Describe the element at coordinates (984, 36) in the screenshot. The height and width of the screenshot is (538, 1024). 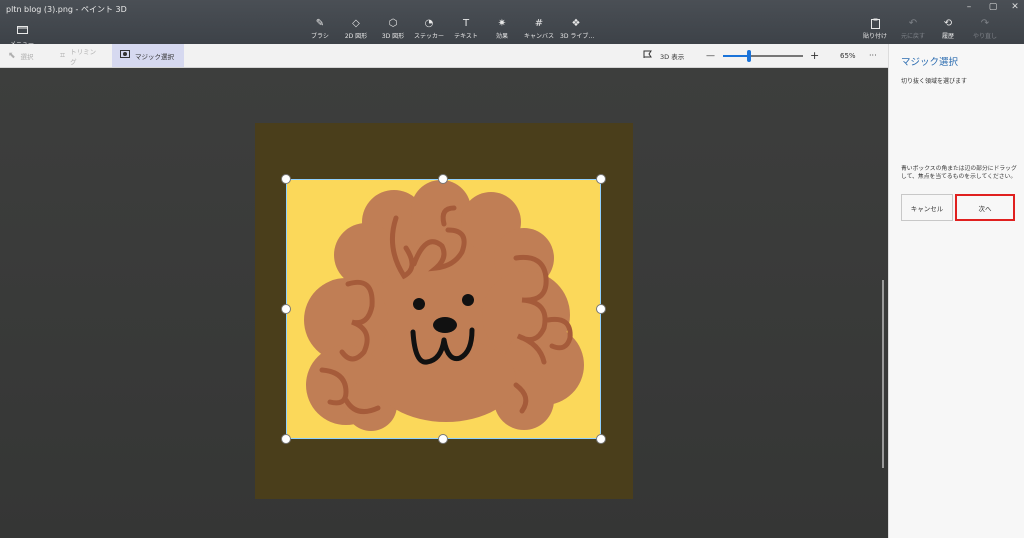
I see `redo-label: やり直し` at that location.